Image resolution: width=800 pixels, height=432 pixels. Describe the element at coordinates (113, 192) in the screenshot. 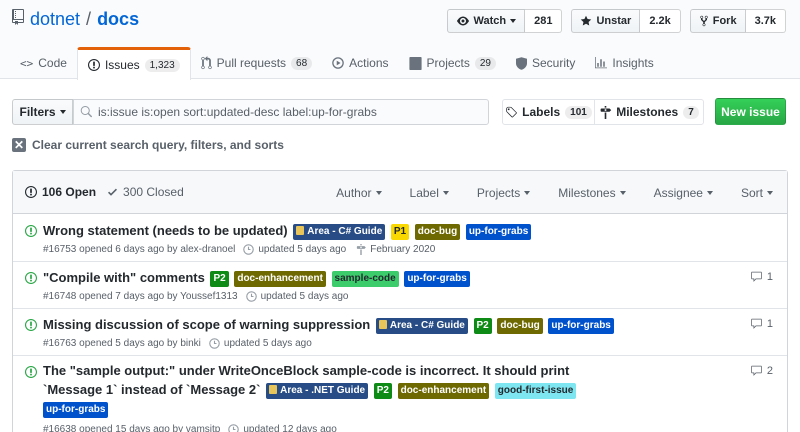

I see `check-icon` at that location.